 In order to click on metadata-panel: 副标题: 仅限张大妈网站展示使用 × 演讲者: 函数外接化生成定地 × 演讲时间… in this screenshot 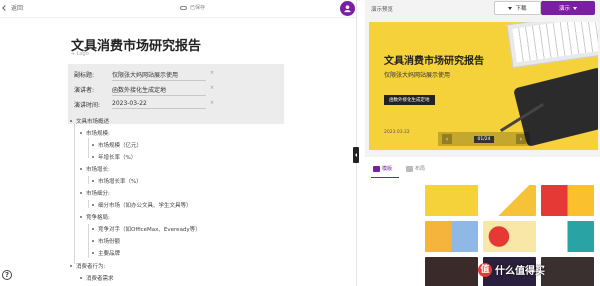, I will do `click(176, 94)`.